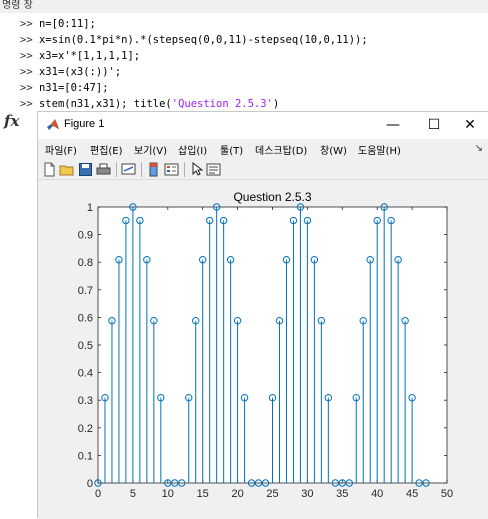 The width and height of the screenshot is (488, 519). Describe the element at coordinates (272, 494) in the screenshot. I see `x-tick-label: 25` at that location.